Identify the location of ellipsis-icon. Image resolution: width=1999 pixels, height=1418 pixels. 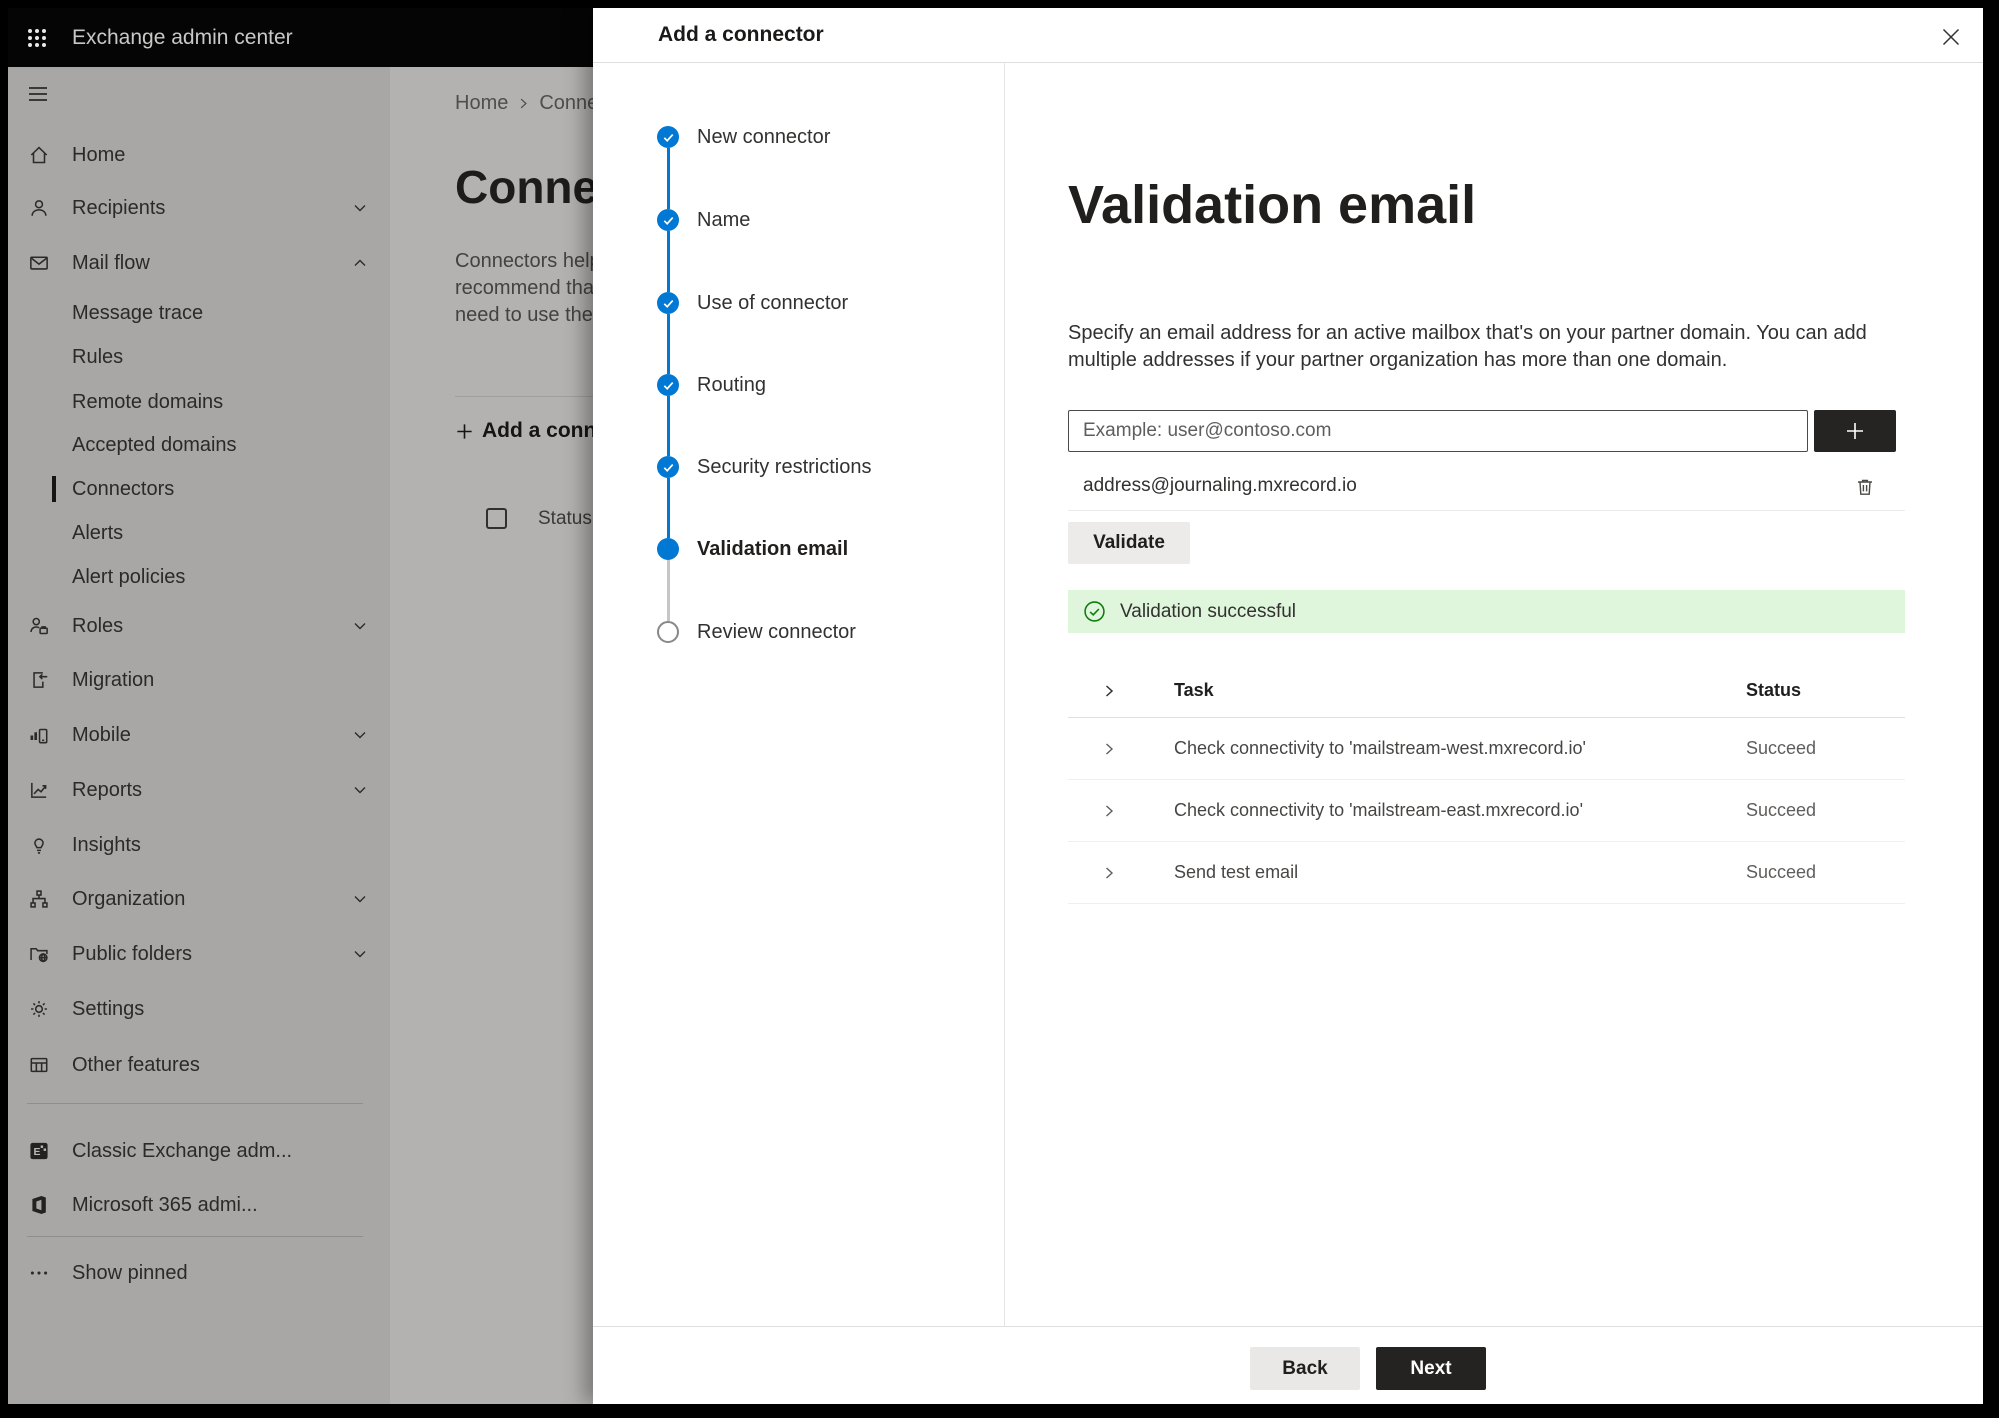
(39, 1273).